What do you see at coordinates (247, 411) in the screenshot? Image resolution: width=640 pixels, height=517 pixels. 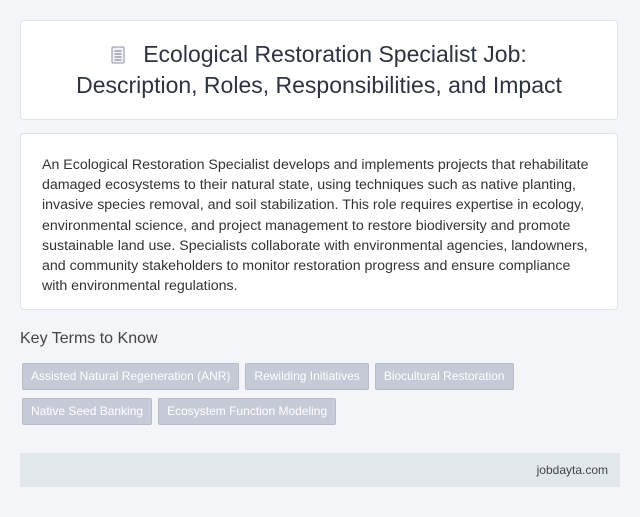 I see `tag-ecosystem-function-modeling: Ecosystem Function Modeling` at bounding box center [247, 411].